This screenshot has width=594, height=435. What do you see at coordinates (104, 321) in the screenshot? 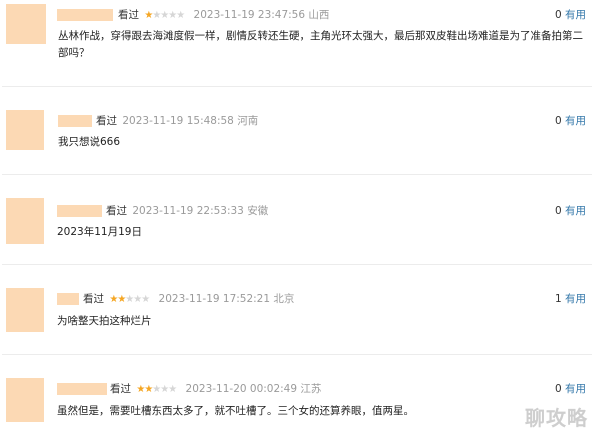
I see `comment-text: 为啥整天拍这种烂片` at bounding box center [104, 321].